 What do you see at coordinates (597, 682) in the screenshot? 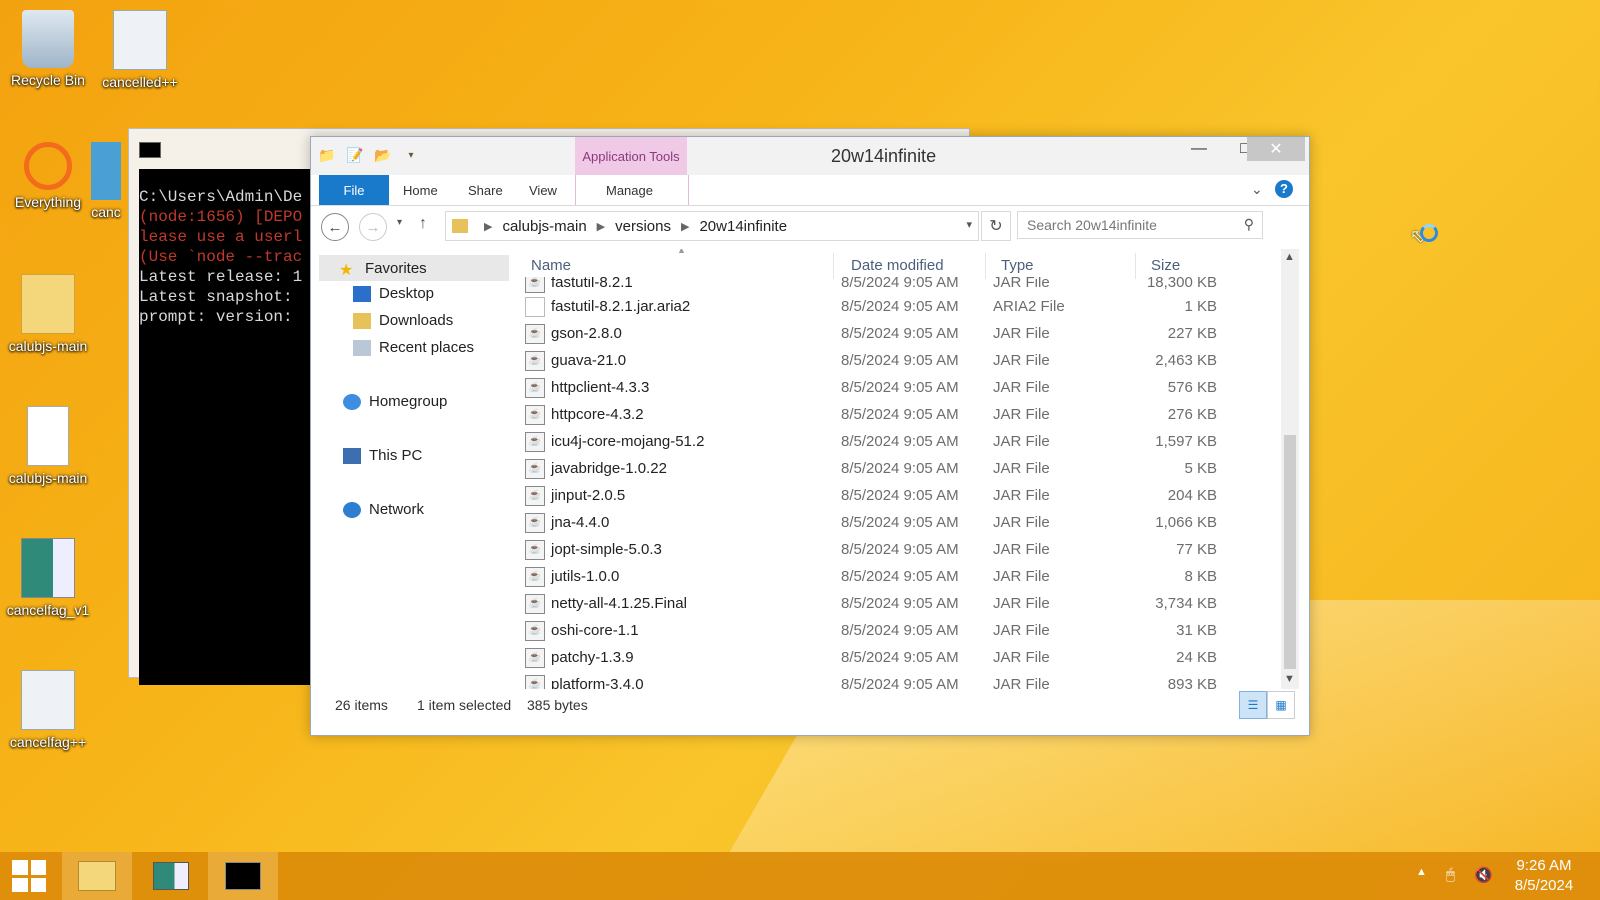
I see `file-name: platform-3.4.0` at bounding box center [597, 682].